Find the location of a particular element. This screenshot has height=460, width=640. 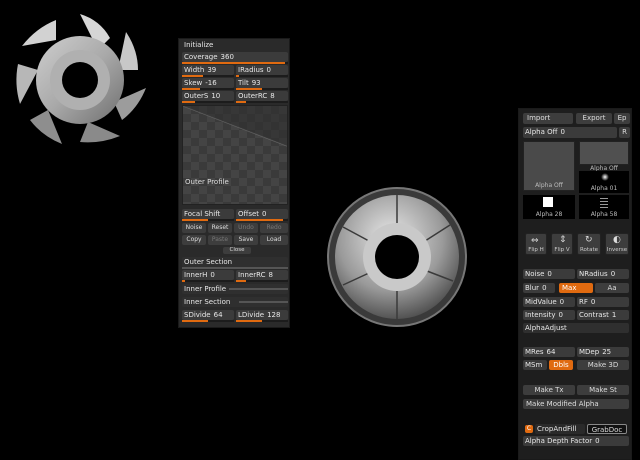

ldivide-label: LDivide is located at coordinates (251, 315).